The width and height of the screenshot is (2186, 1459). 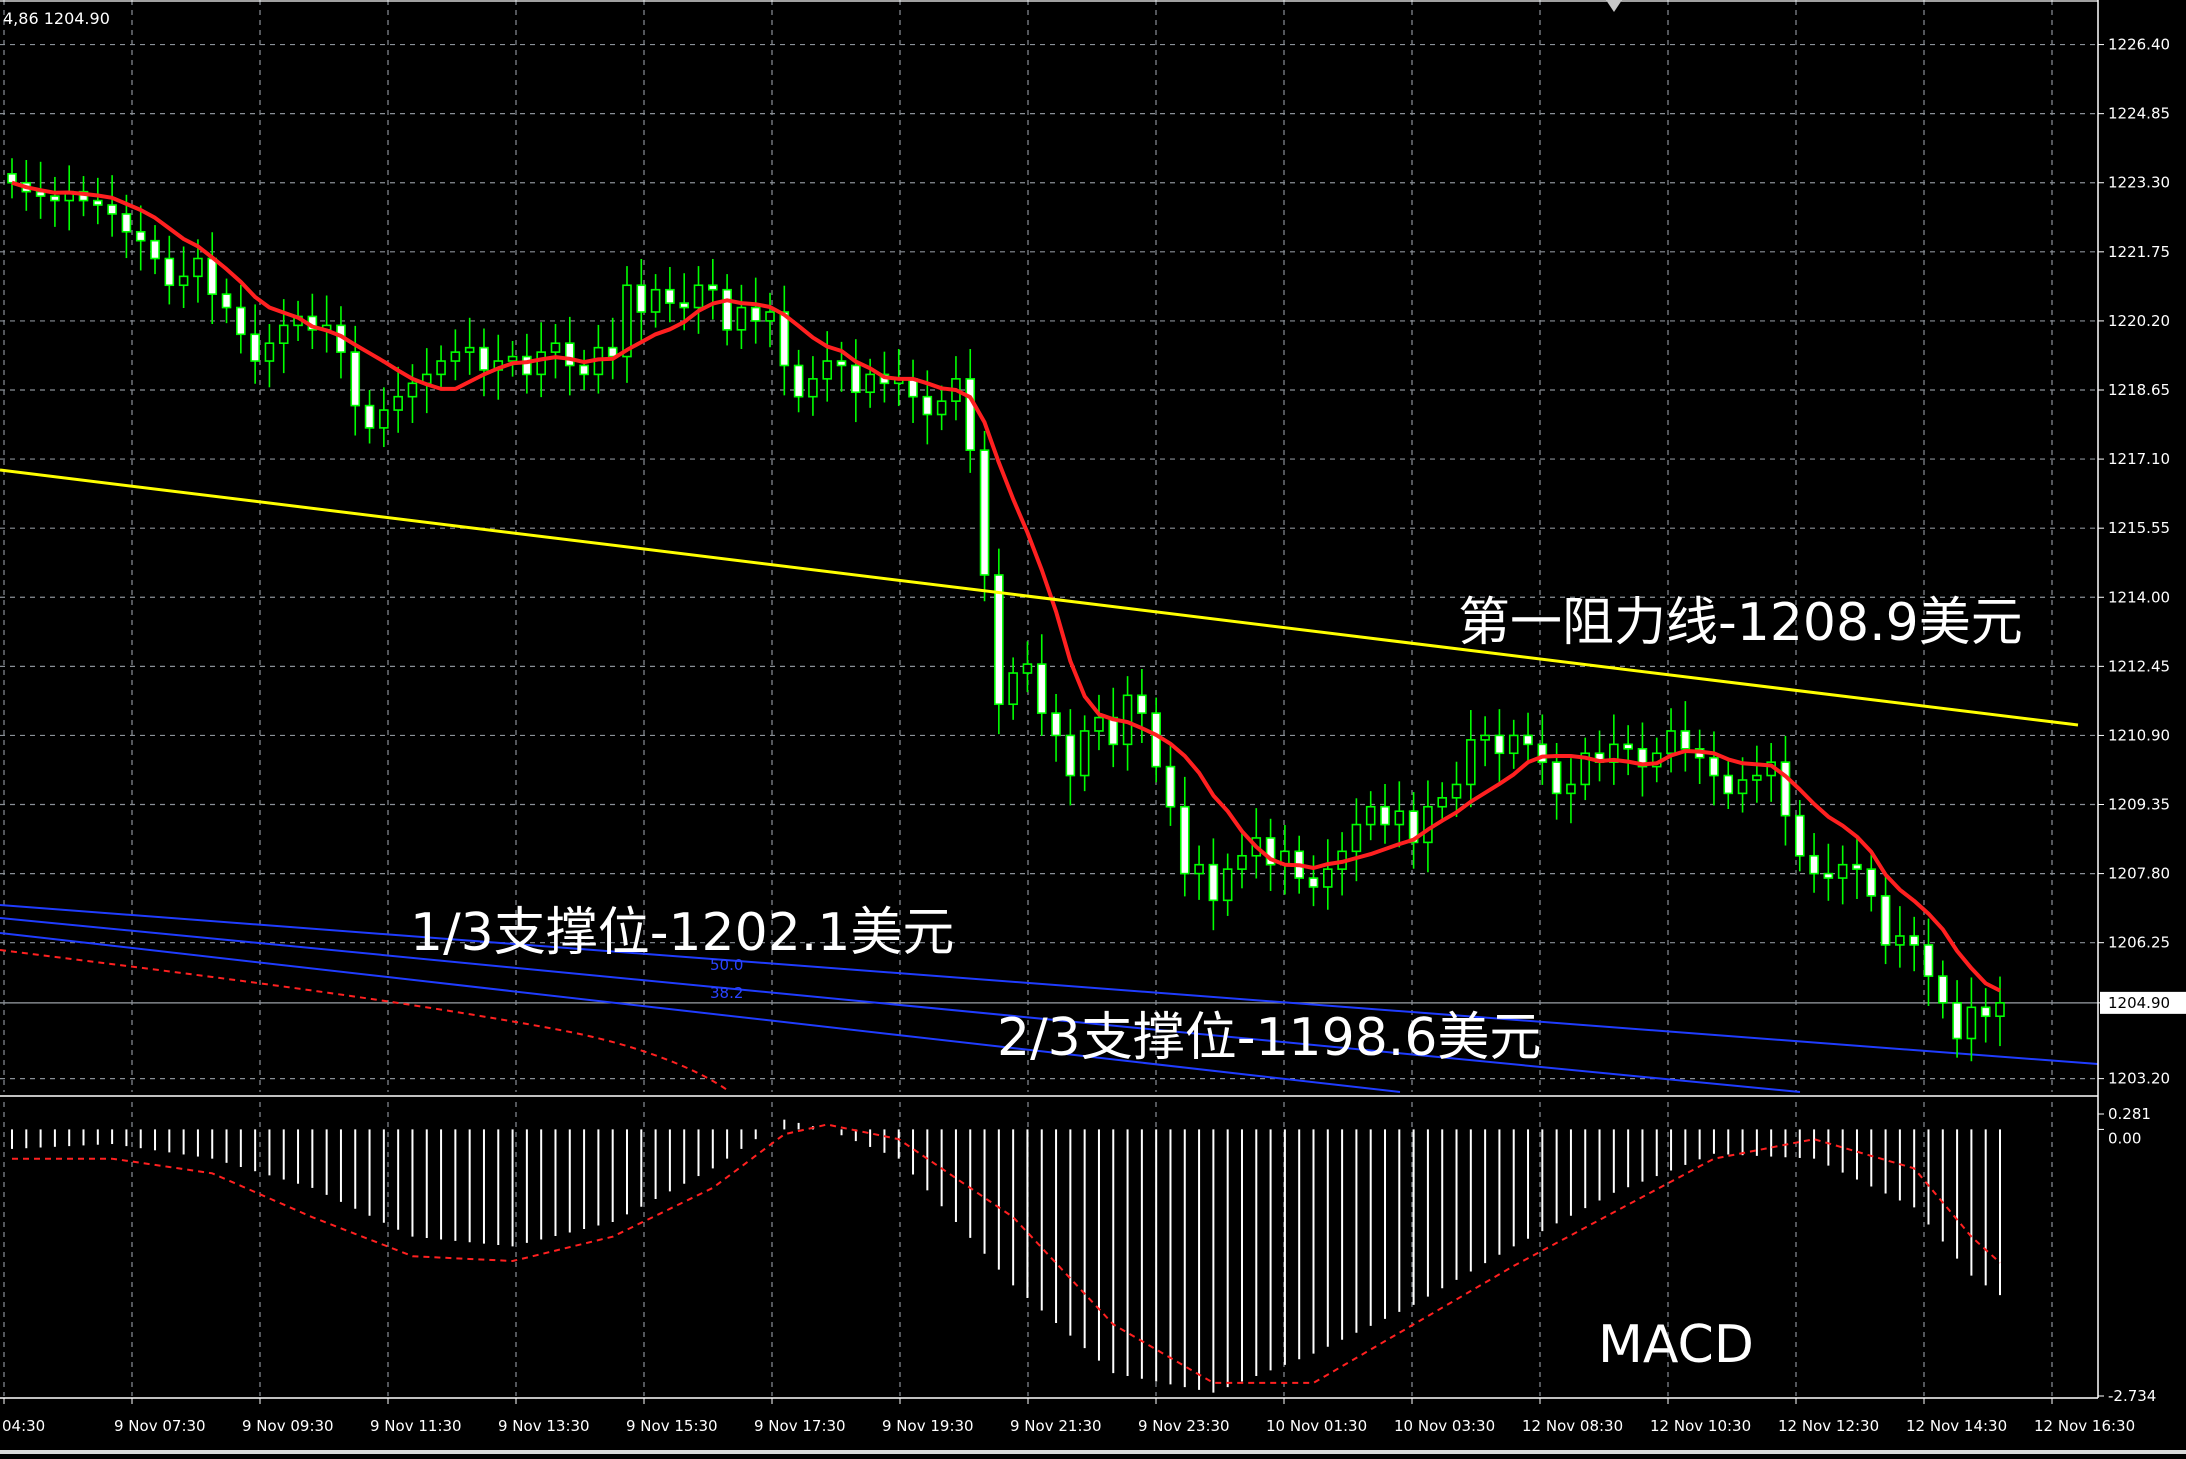 I want to click on macd-tick-label: 0.00, so click(x=2124, y=1138).